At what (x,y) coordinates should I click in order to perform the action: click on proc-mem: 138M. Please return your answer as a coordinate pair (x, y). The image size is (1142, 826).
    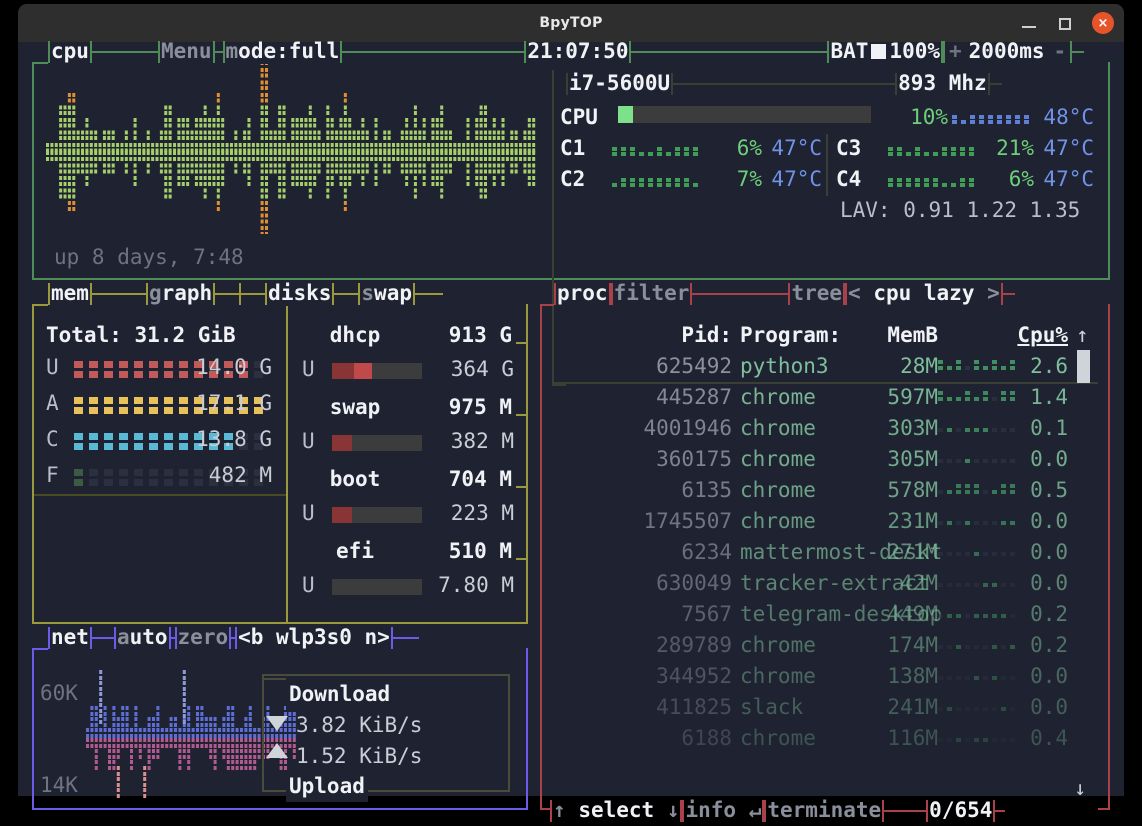
    Looking at the image, I should click on (912, 676).